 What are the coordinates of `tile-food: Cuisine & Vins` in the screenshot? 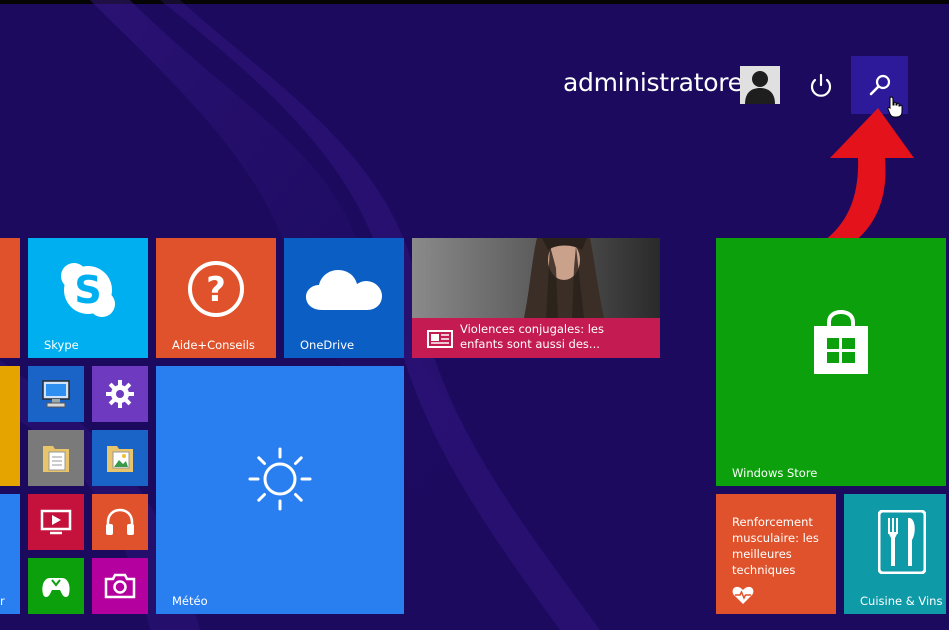 It's located at (895, 554).